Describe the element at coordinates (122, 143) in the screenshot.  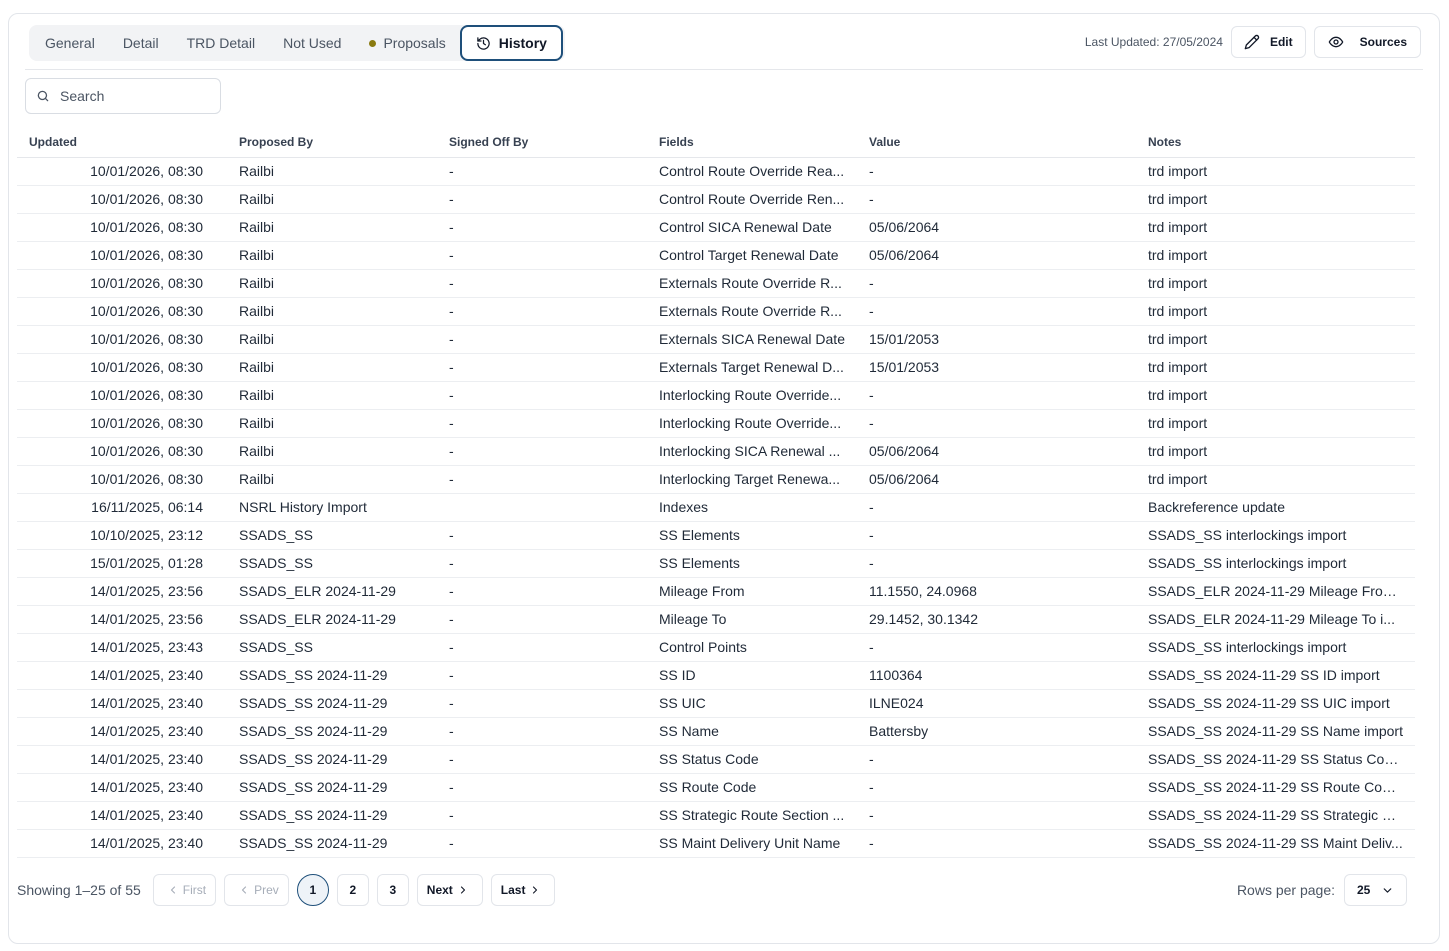
I see `column-header-updated: Updated` at that location.